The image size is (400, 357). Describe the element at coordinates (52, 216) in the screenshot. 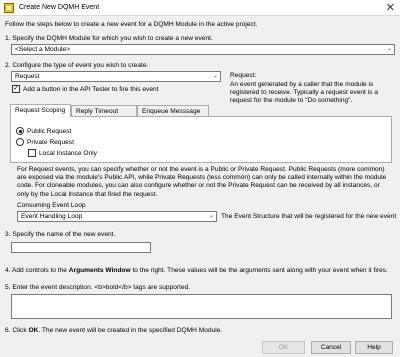

I see `consuming-loop-value: Event Handling Loop` at that location.